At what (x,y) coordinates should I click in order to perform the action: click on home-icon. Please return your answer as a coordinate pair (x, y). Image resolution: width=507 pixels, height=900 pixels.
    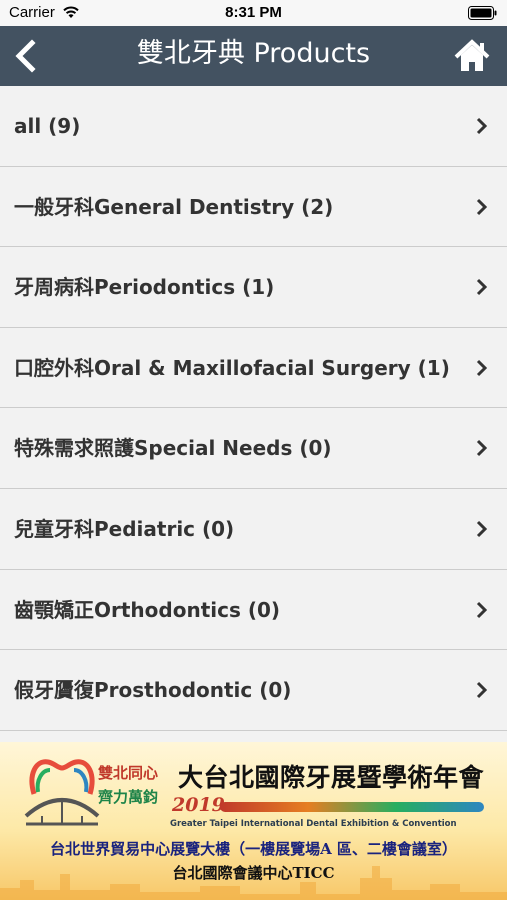
    Looking at the image, I should click on (472, 56).